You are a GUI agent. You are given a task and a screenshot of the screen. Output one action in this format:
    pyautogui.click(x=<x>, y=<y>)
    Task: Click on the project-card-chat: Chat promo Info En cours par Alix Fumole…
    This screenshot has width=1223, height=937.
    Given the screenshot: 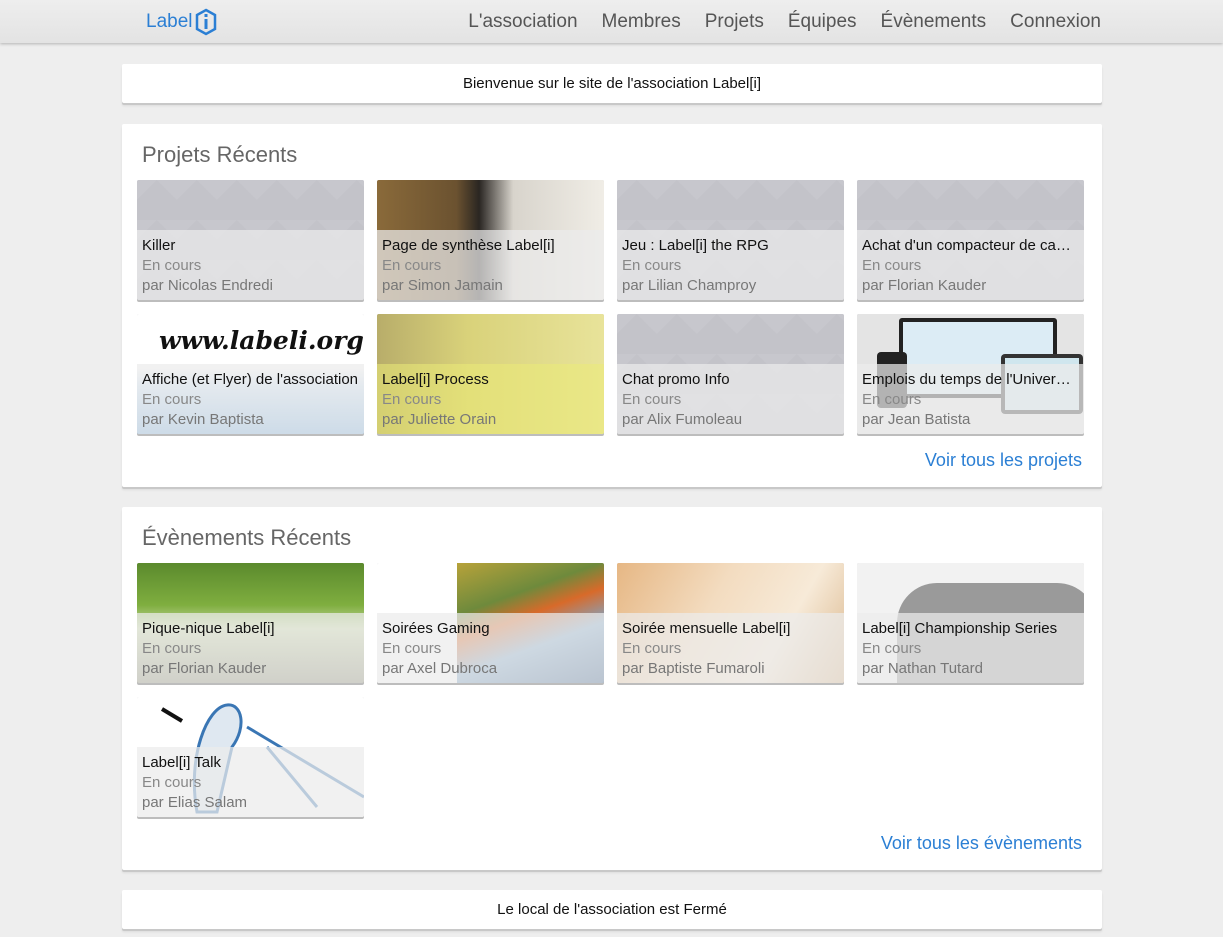 What is the action you would take?
    pyautogui.click(x=730, y=374)
    